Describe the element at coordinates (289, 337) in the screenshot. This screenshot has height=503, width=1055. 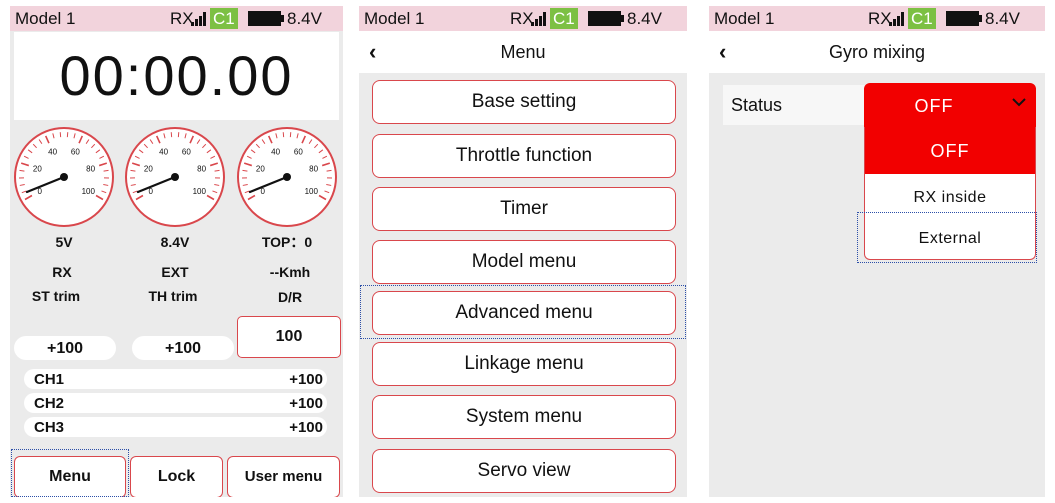
I see `dr-value: 100` at that location.